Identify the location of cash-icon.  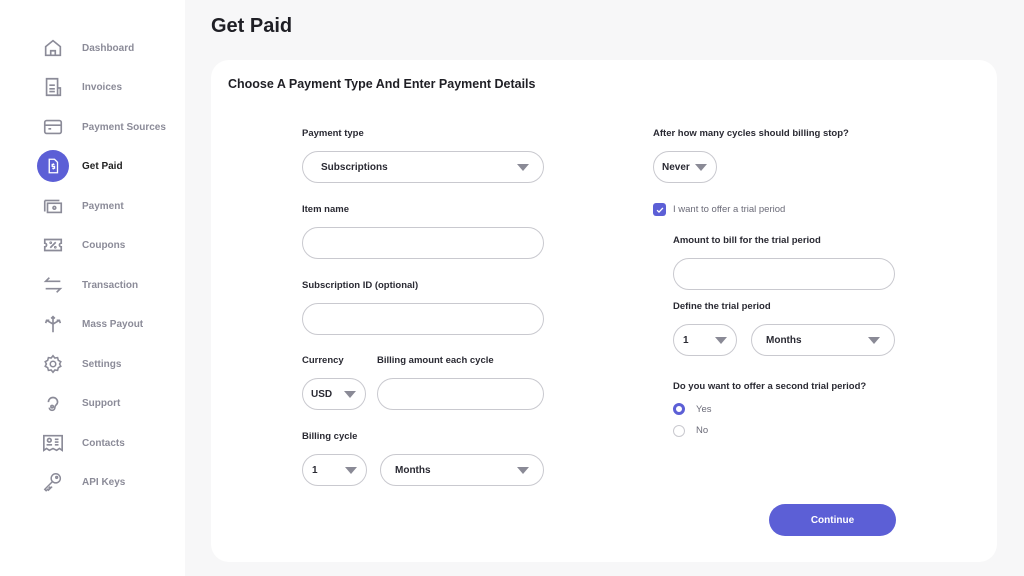
(53, 206).